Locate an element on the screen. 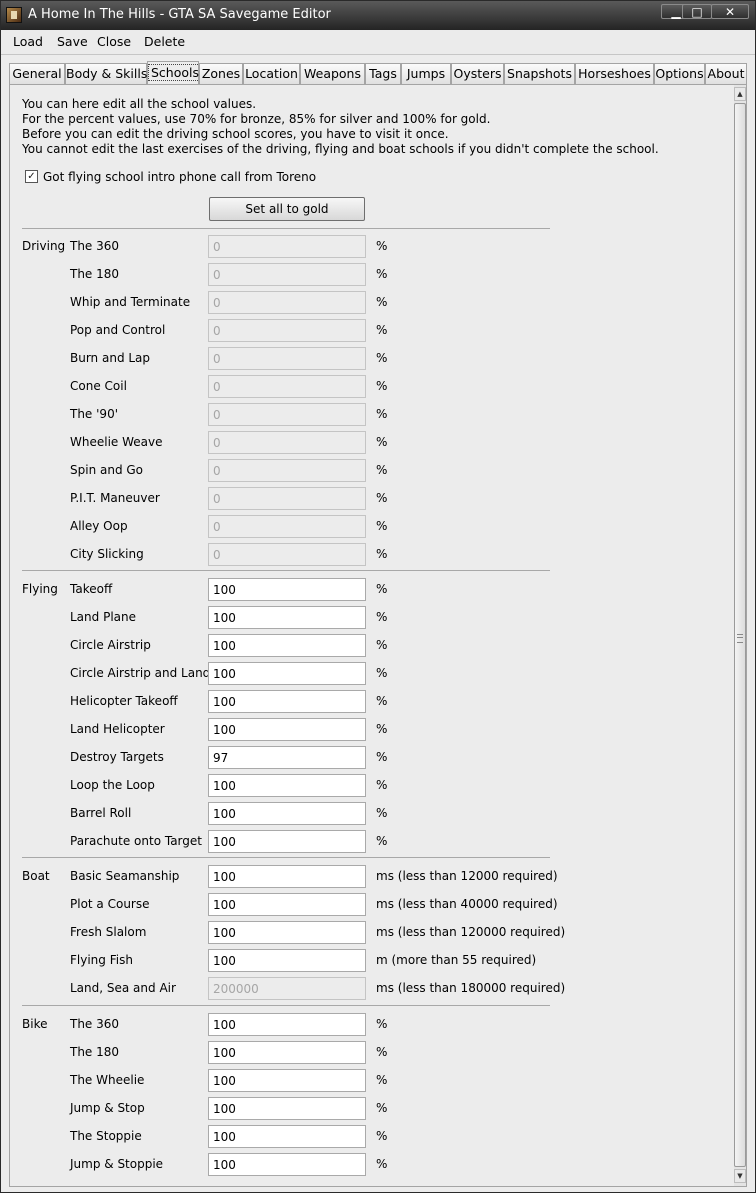 This screenshot has height=1193, width=756. tab-label: Weapons is located at coordinates (332, 73).